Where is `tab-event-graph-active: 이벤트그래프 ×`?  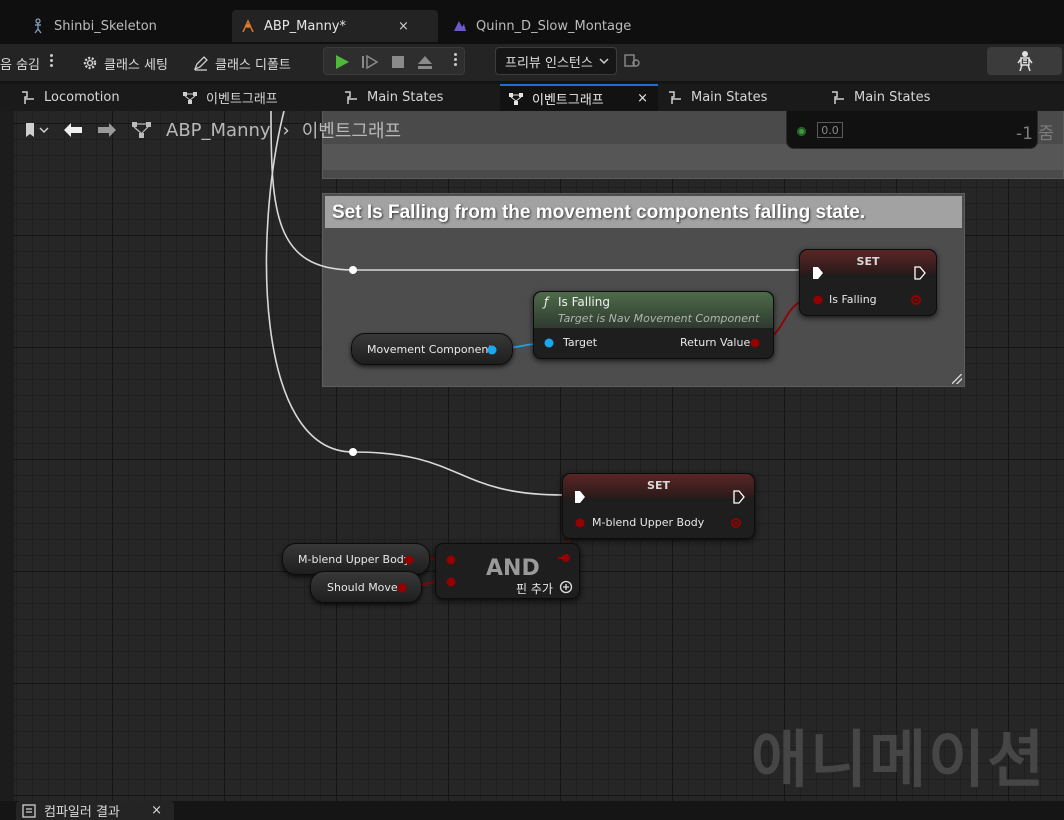 tab-event-graph-active: 이벤트그래프 × is located at coordinates (579, 97).